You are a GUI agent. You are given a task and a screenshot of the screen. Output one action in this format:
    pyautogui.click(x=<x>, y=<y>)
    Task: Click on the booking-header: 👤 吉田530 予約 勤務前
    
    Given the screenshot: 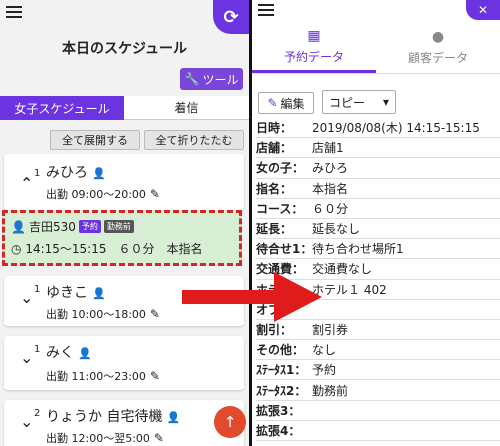 What is the action you would take?
    pyautogui.click(x=72, y=226)
    